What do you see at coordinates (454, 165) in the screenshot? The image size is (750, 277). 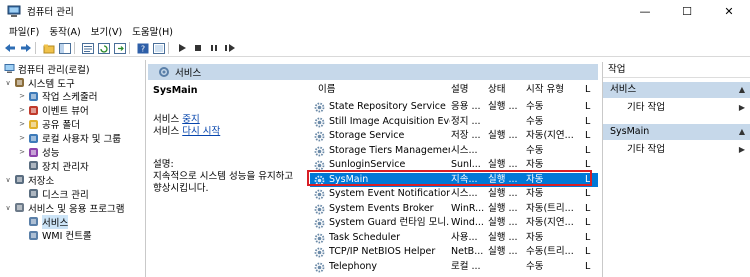 I see `table-row: SunloginService Sunl... 실행 ... 자동 L` at bounding box center [454, 165].